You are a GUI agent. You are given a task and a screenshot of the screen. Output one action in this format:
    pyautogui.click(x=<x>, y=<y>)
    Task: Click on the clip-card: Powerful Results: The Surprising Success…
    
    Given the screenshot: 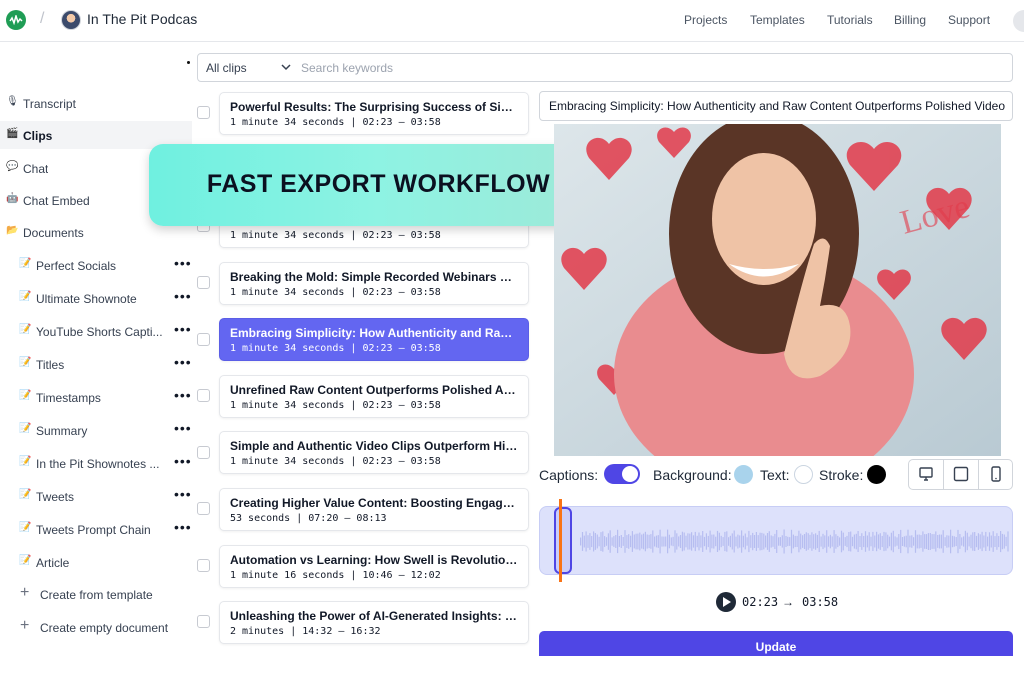 What is the action you would take?
    pyautogui.click(x=374, y=113)
    